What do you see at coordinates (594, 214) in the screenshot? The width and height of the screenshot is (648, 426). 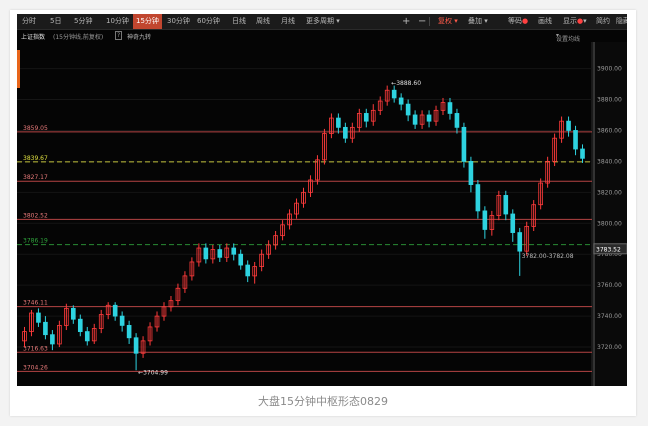 I see `scroll-track` at bounding box center [594, 214].